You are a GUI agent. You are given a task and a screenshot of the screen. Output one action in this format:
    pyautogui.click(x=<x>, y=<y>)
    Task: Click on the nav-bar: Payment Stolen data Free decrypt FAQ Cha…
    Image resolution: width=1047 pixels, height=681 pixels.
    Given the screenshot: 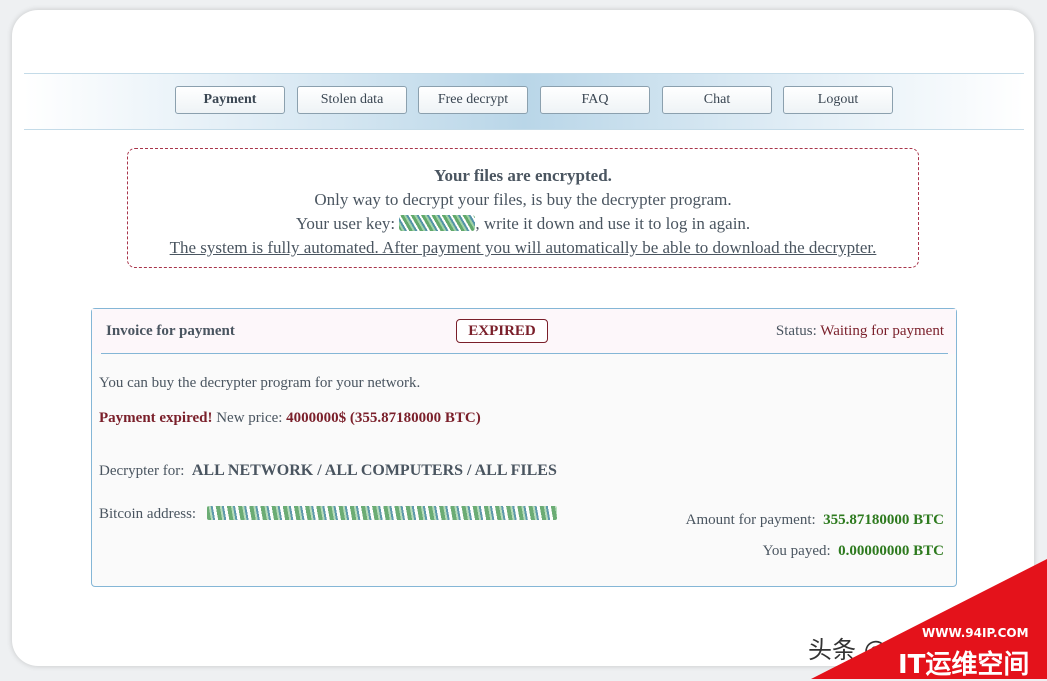 What is the action you would take?
    pyautogui.click(x=524, y=101)
    